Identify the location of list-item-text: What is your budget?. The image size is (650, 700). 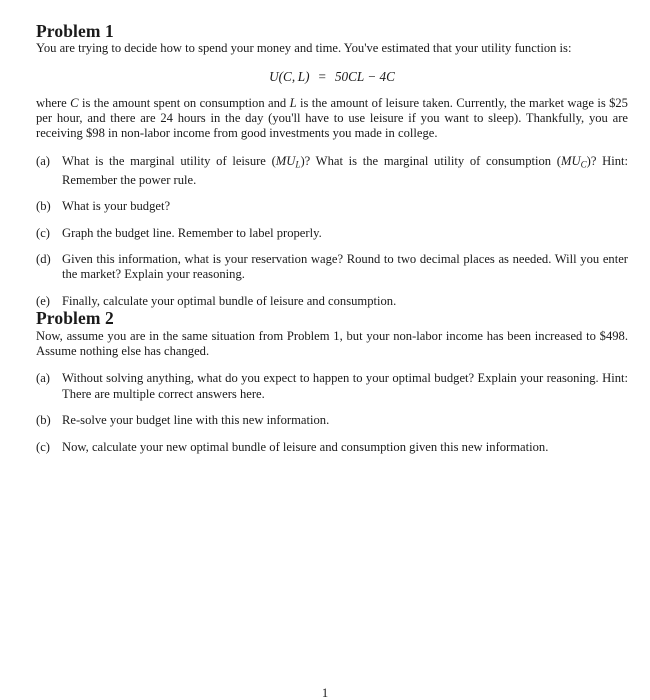
(116, 206).